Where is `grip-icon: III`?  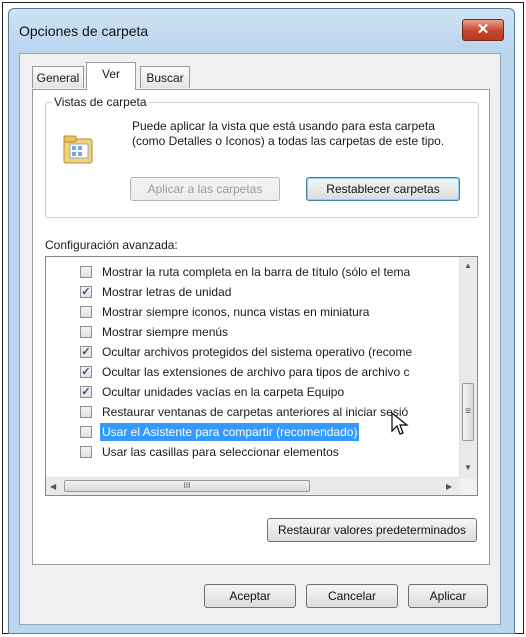
grip-icon: III is located at coordinates (187, 485).